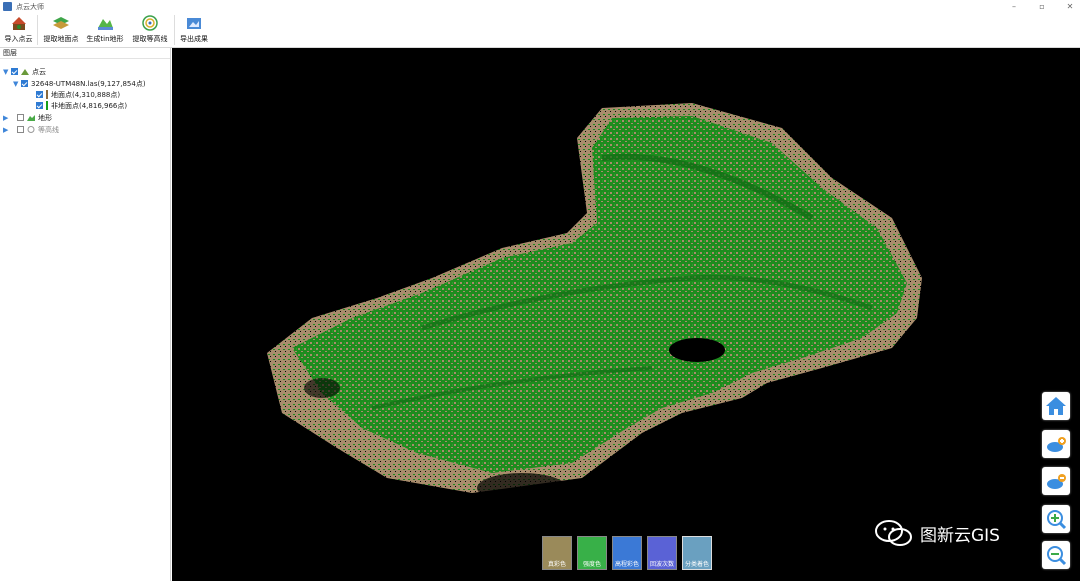 This screenshot has height=581, width=1080. I want to click on tool-label: 生成tin地形, so click(105, 39).